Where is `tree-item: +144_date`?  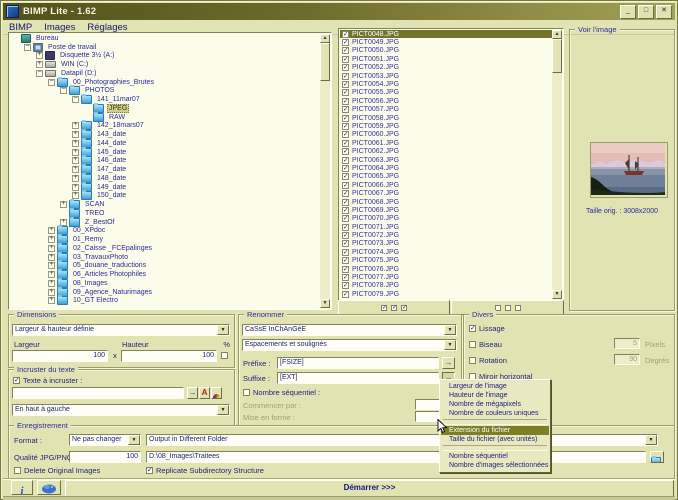 tree-item: +144_date is located at coordinates (165, 142).